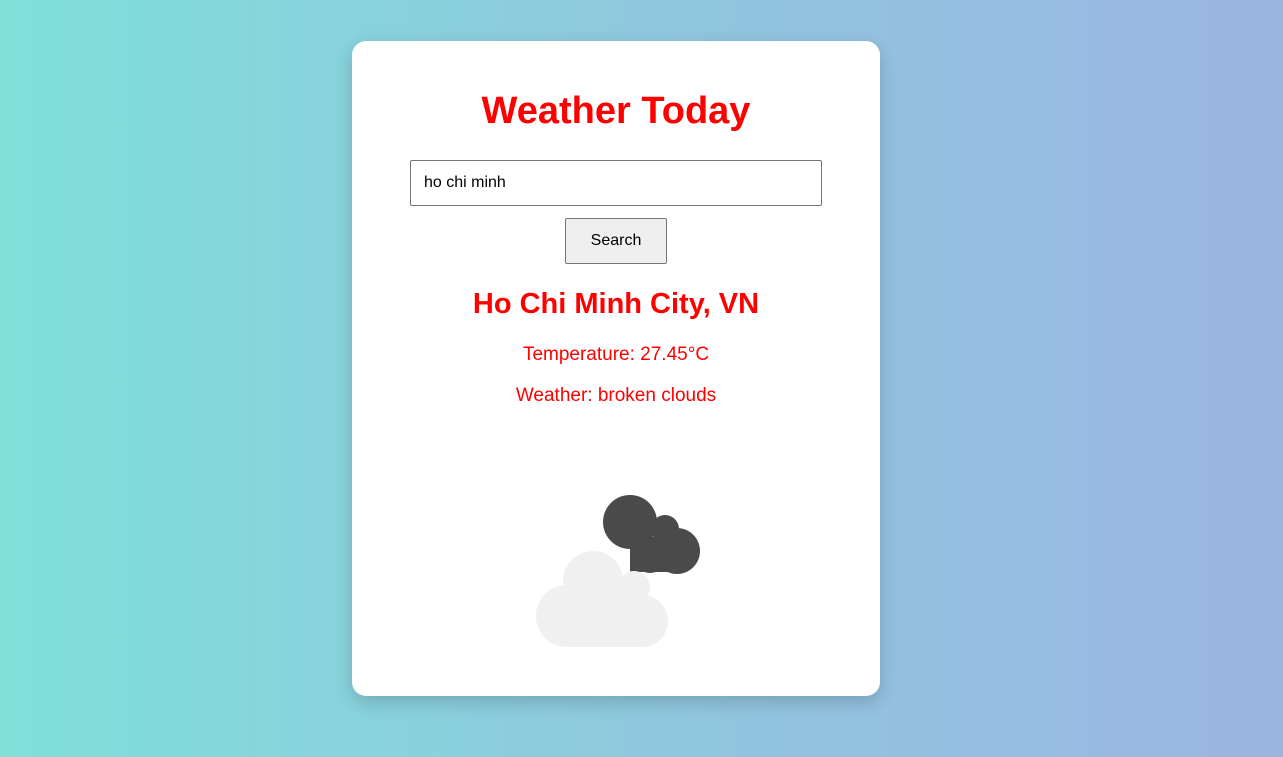 The image size is (1283, 757). I want to click on search-button: Search, so click(616, 241).